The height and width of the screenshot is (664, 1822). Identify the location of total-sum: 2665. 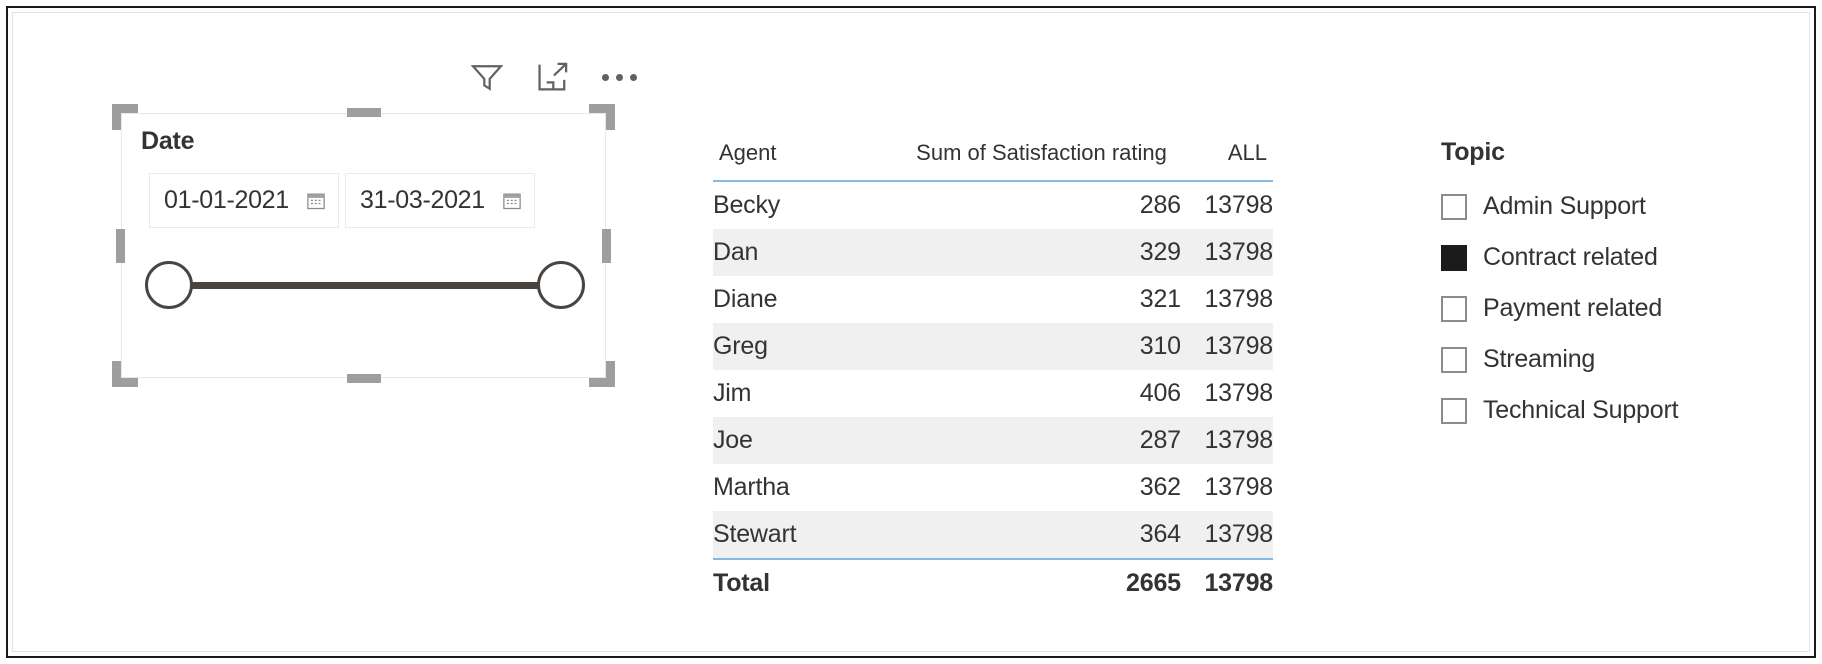
(1153, 583).